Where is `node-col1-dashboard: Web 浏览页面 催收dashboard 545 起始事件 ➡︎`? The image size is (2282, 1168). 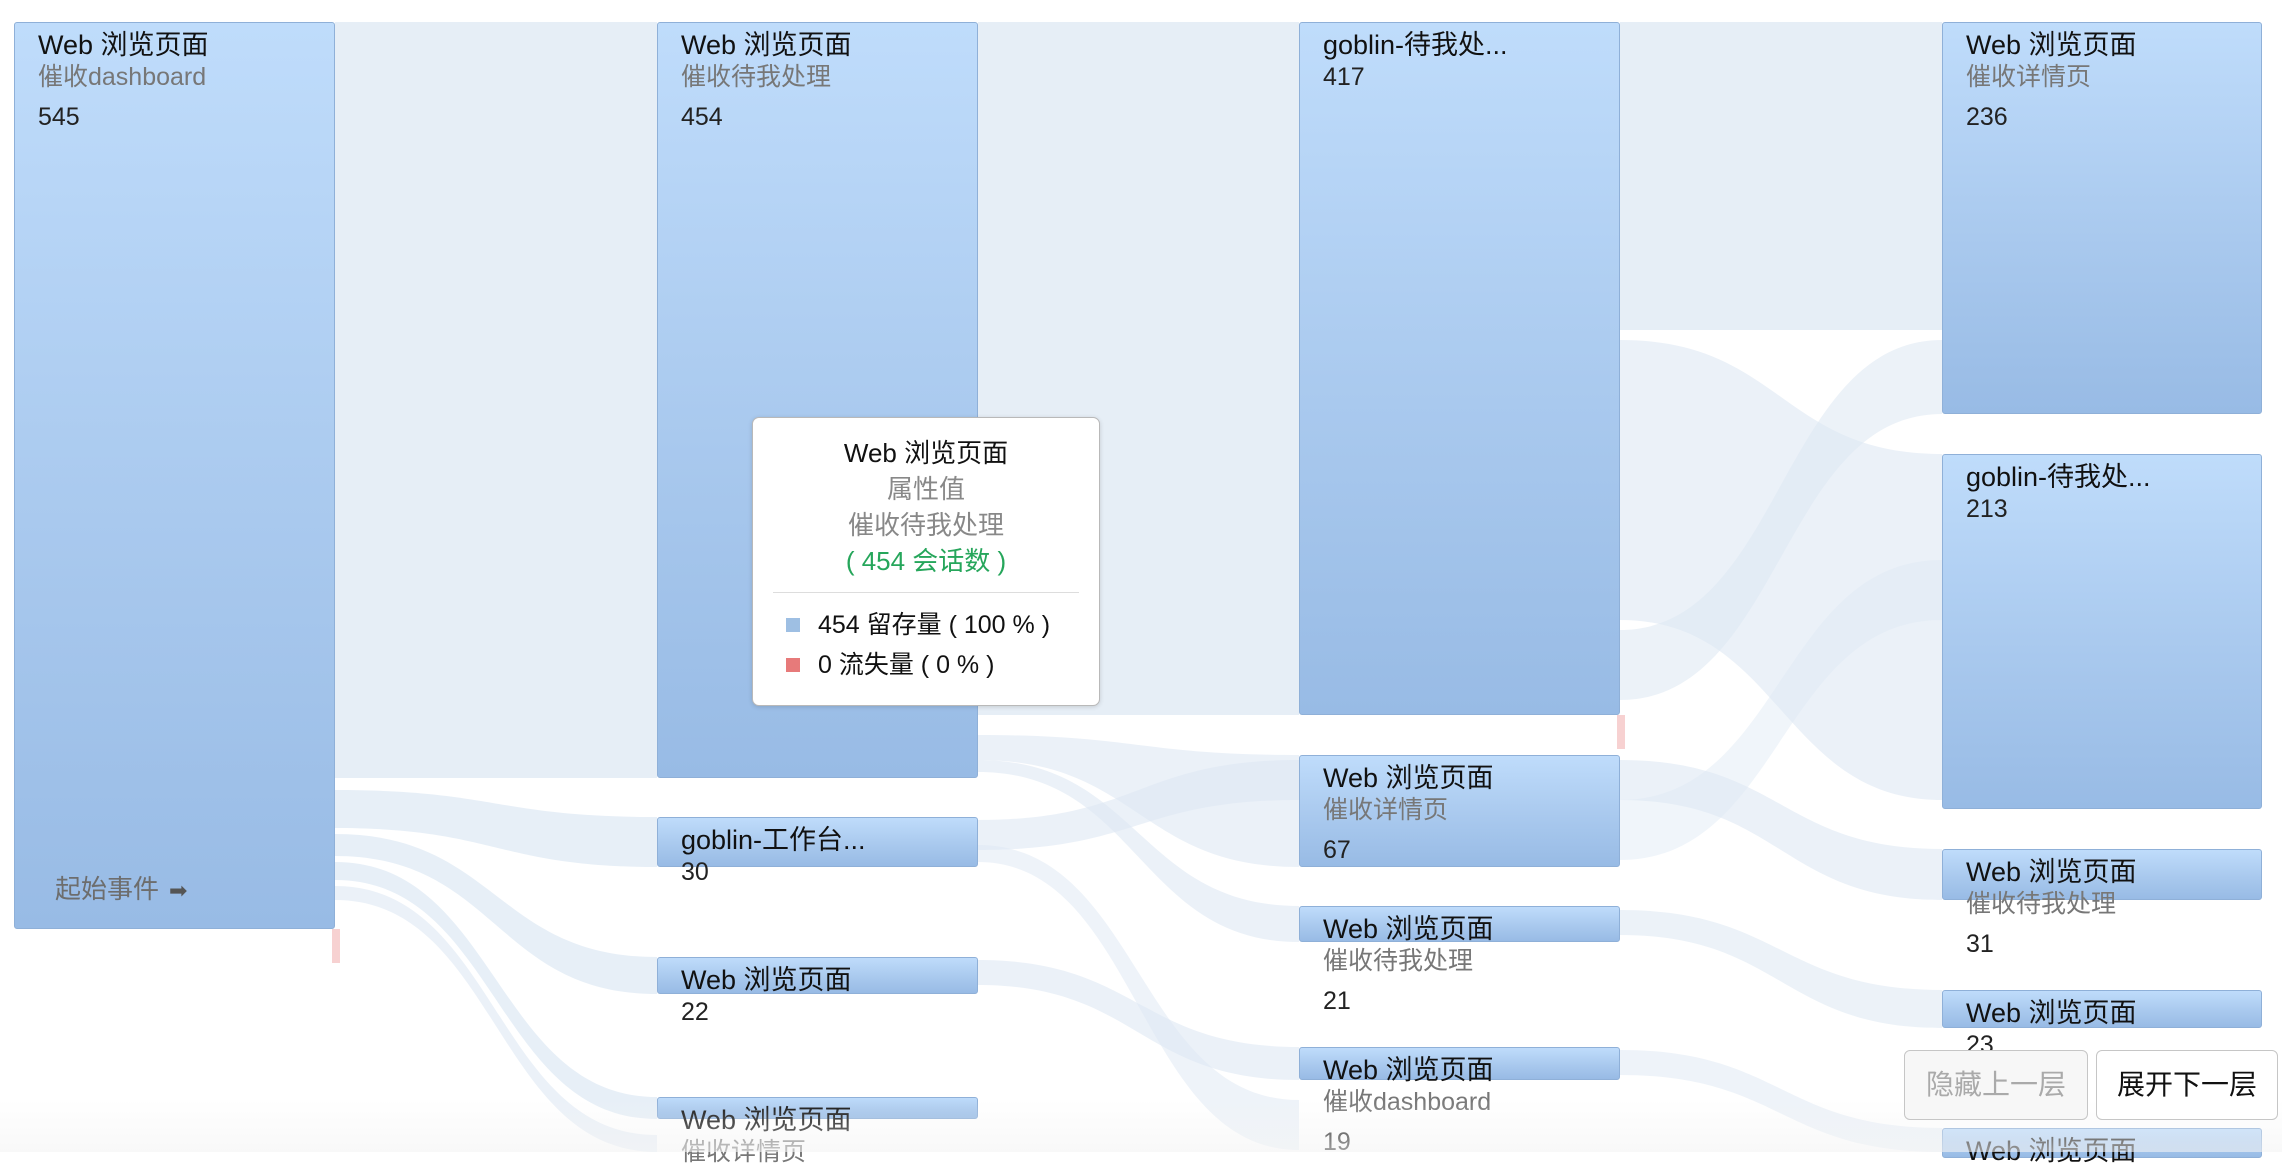
node-col1-dashboard: Web 浏览页面 催收dashboard 545 起始事件 ➡︎ is located at coordinates (174, 475).